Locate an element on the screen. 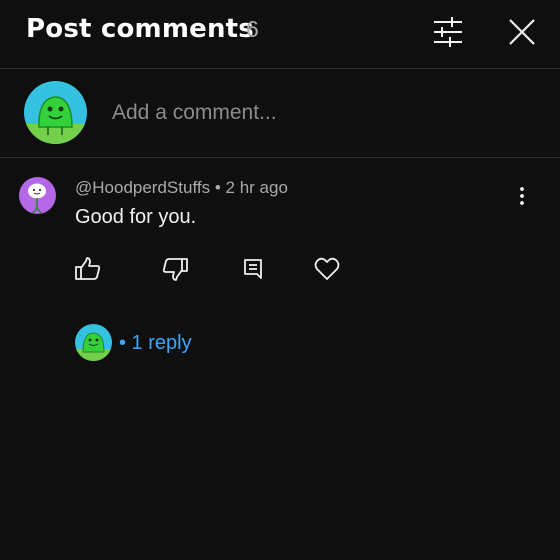  comment-count: 6 is located at coordinates (252, 29).